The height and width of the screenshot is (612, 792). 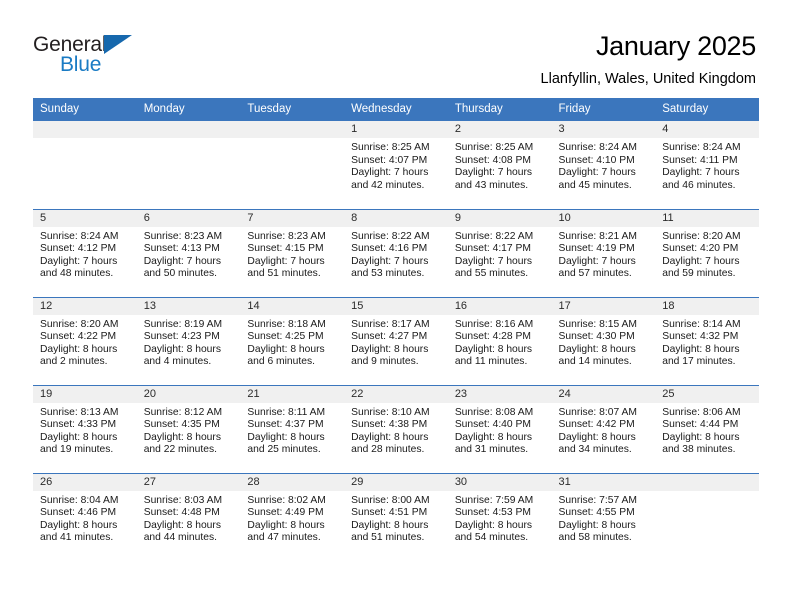 I want to click on day-number: 24, so click(x=603, y=394).